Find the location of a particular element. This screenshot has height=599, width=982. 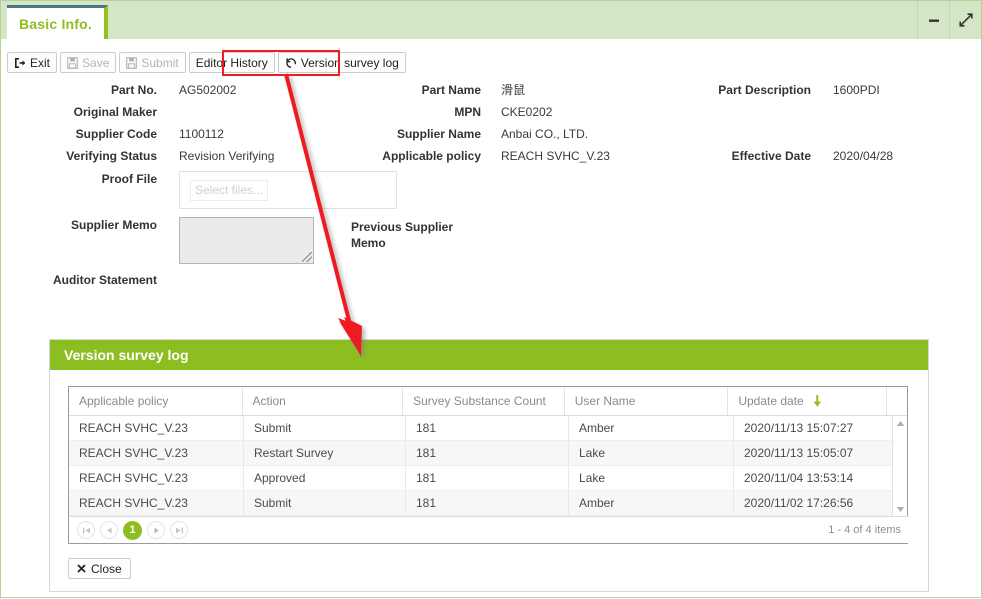

minimize-icon is located at coordinates (933, 20).